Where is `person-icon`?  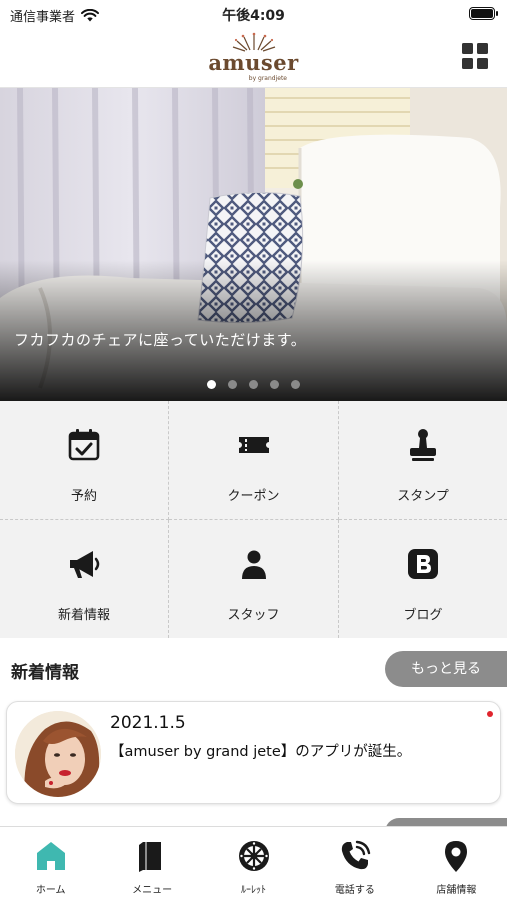 person-icon is located at coordinates (253, 564).